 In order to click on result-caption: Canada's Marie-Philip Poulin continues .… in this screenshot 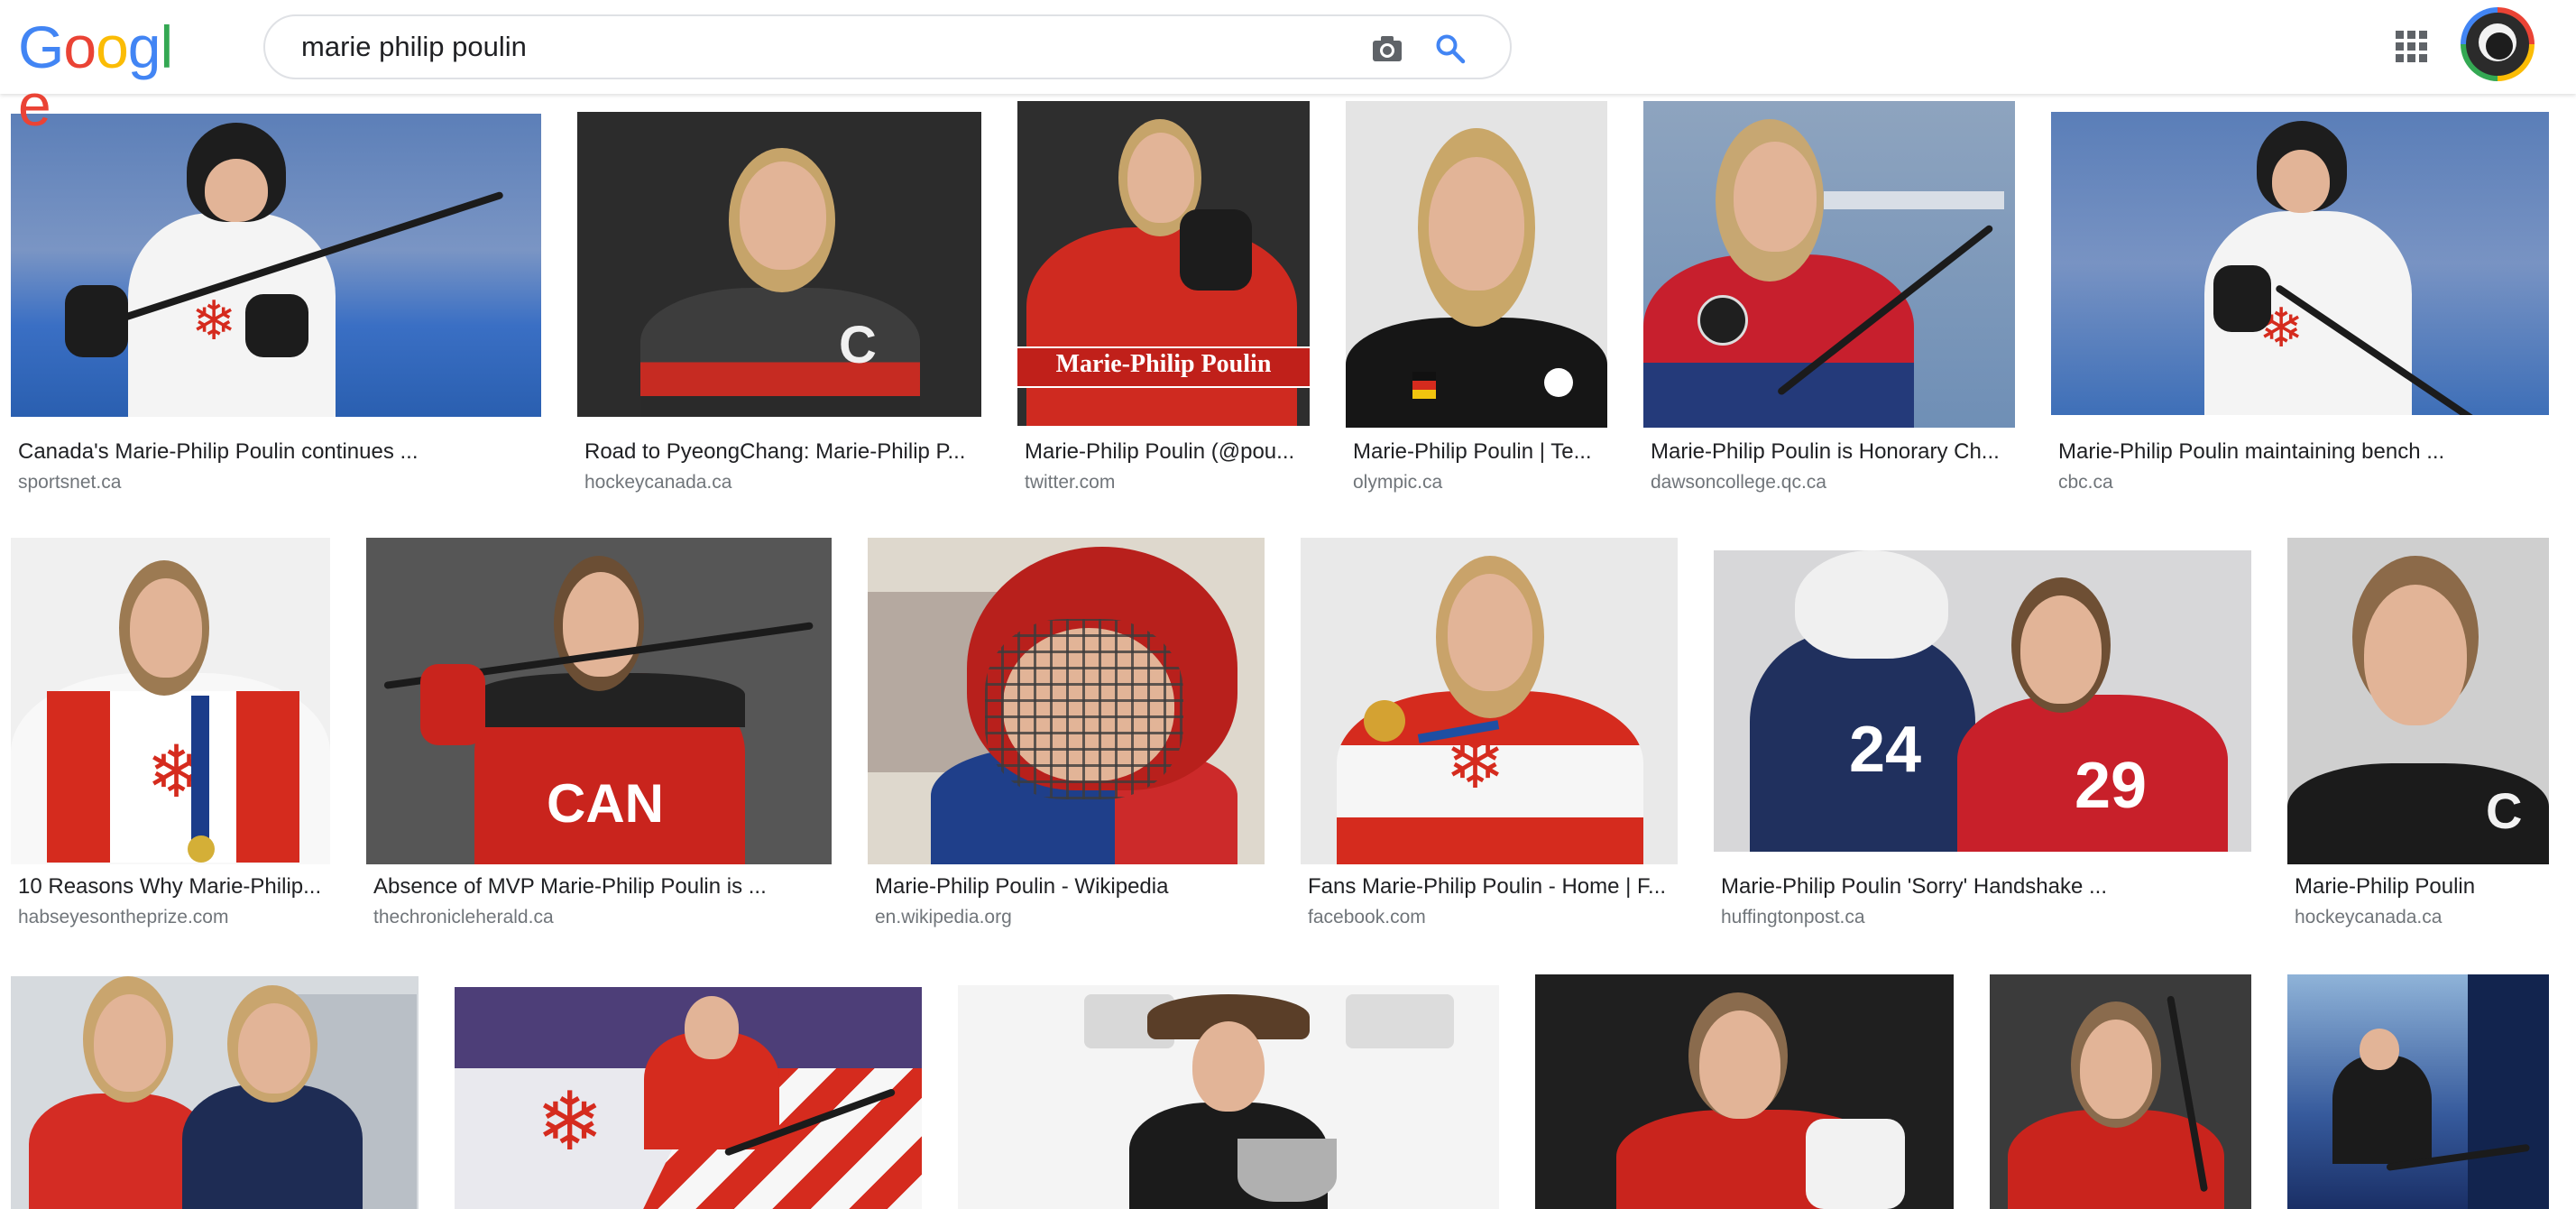, I will do `click(277, 452)`.